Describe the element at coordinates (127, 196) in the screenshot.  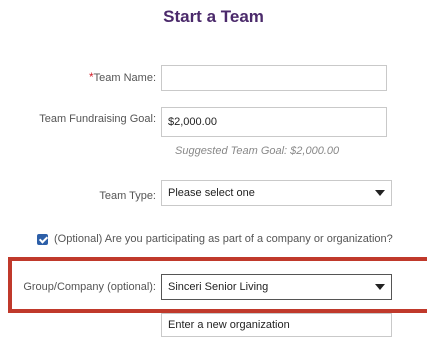
I see `team-type-label: Team Type:` at that location.